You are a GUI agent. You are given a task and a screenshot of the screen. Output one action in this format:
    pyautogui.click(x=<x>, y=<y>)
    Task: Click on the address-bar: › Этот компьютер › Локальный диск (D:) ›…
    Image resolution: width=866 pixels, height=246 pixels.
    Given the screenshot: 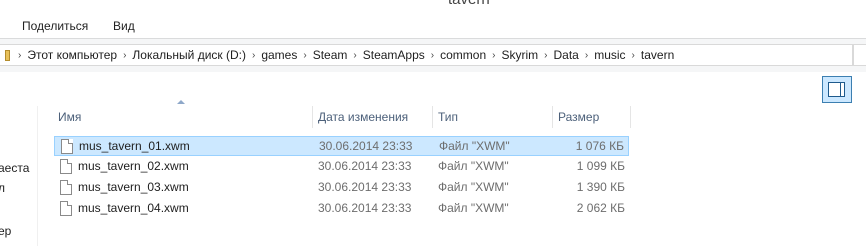 What is the action you would take?
    pyautogui.click(x=426, y=55)
    